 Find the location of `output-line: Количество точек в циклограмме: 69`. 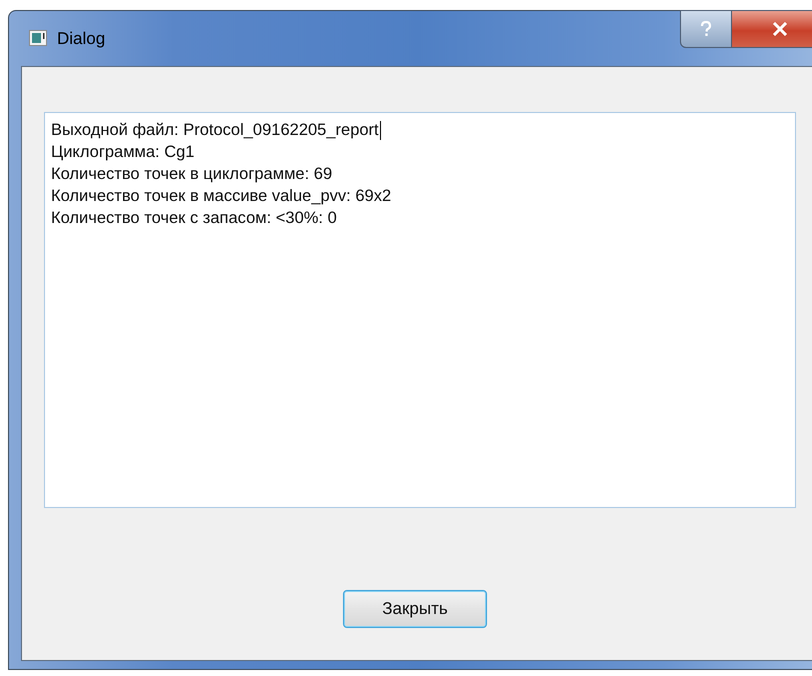

output-line: Количество точек в циклограмме: 69 is located at coordinates (191, 174).